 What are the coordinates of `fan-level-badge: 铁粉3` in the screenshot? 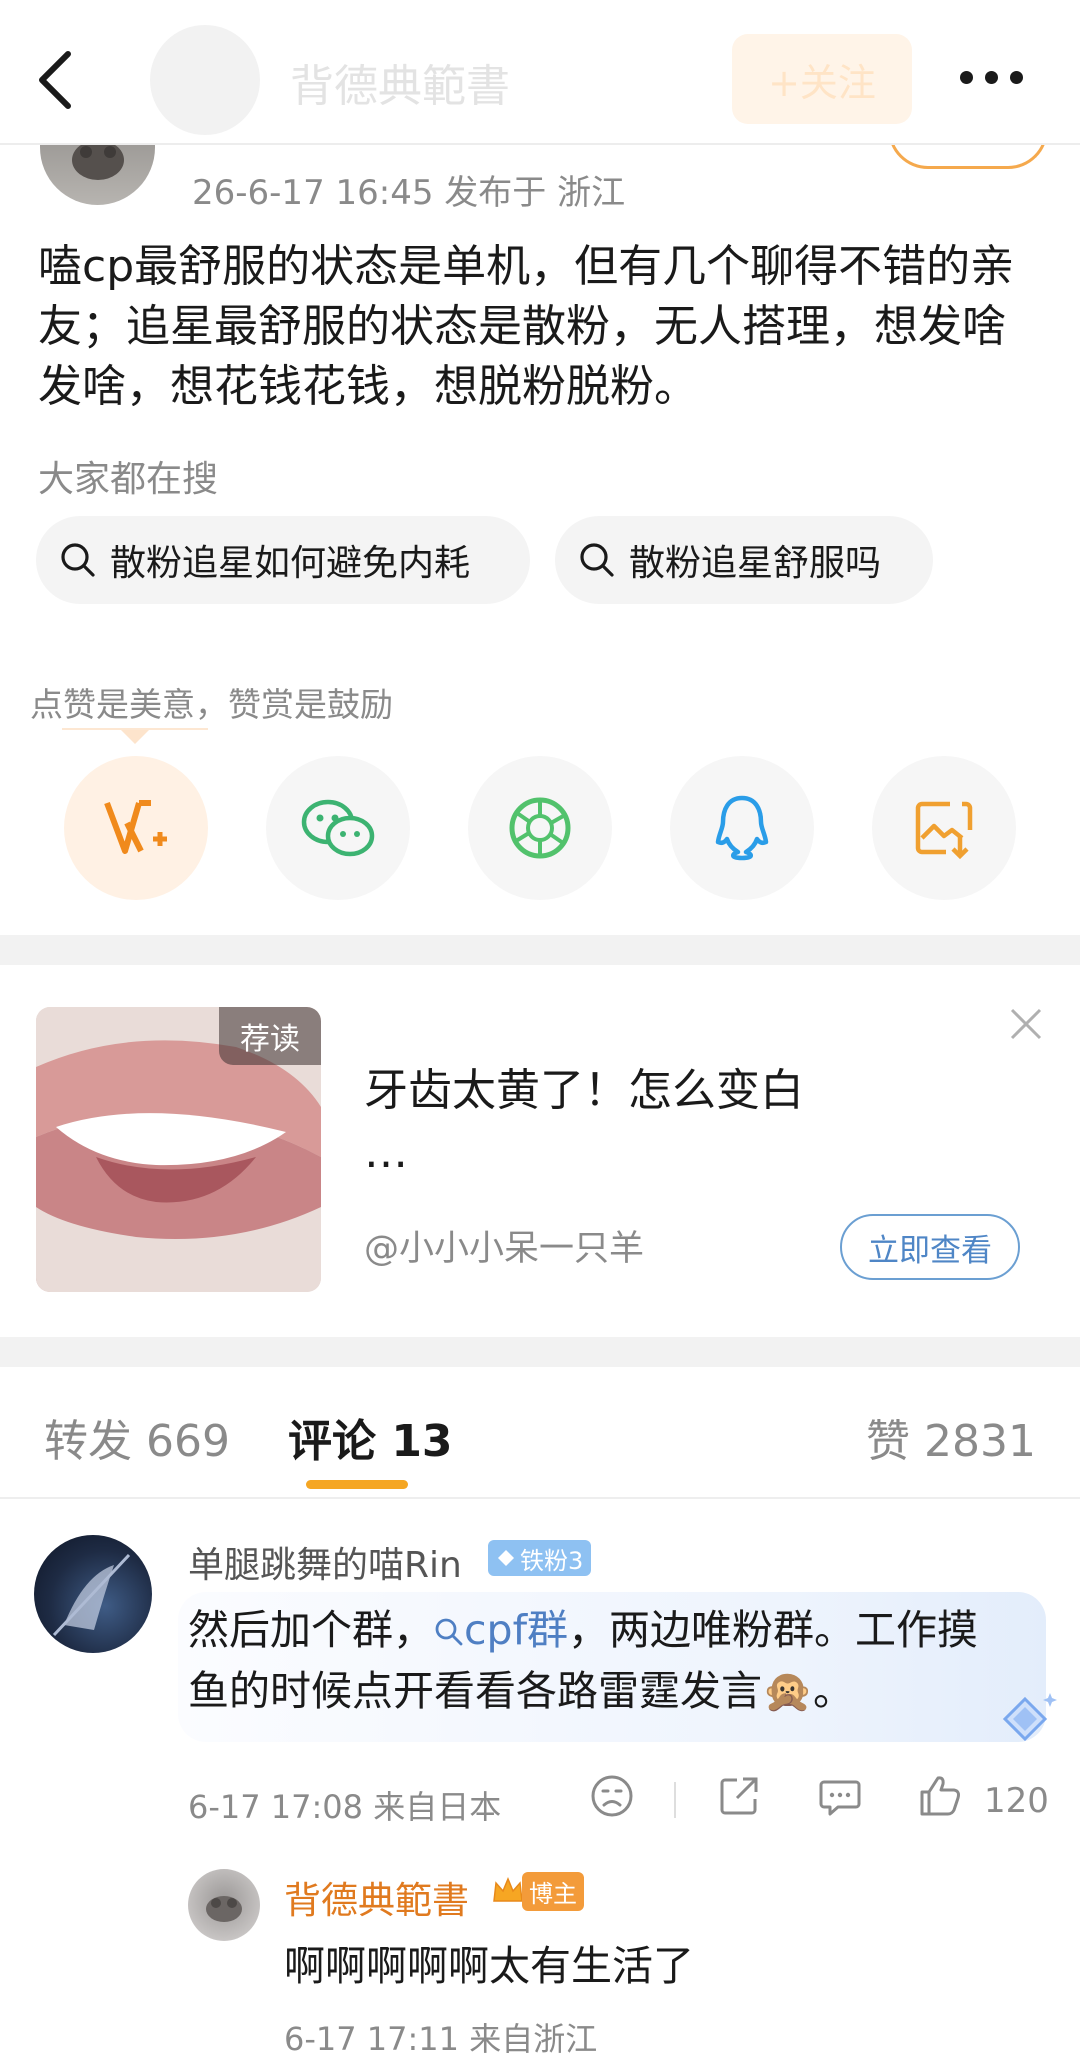 It's located at (540, 1558).